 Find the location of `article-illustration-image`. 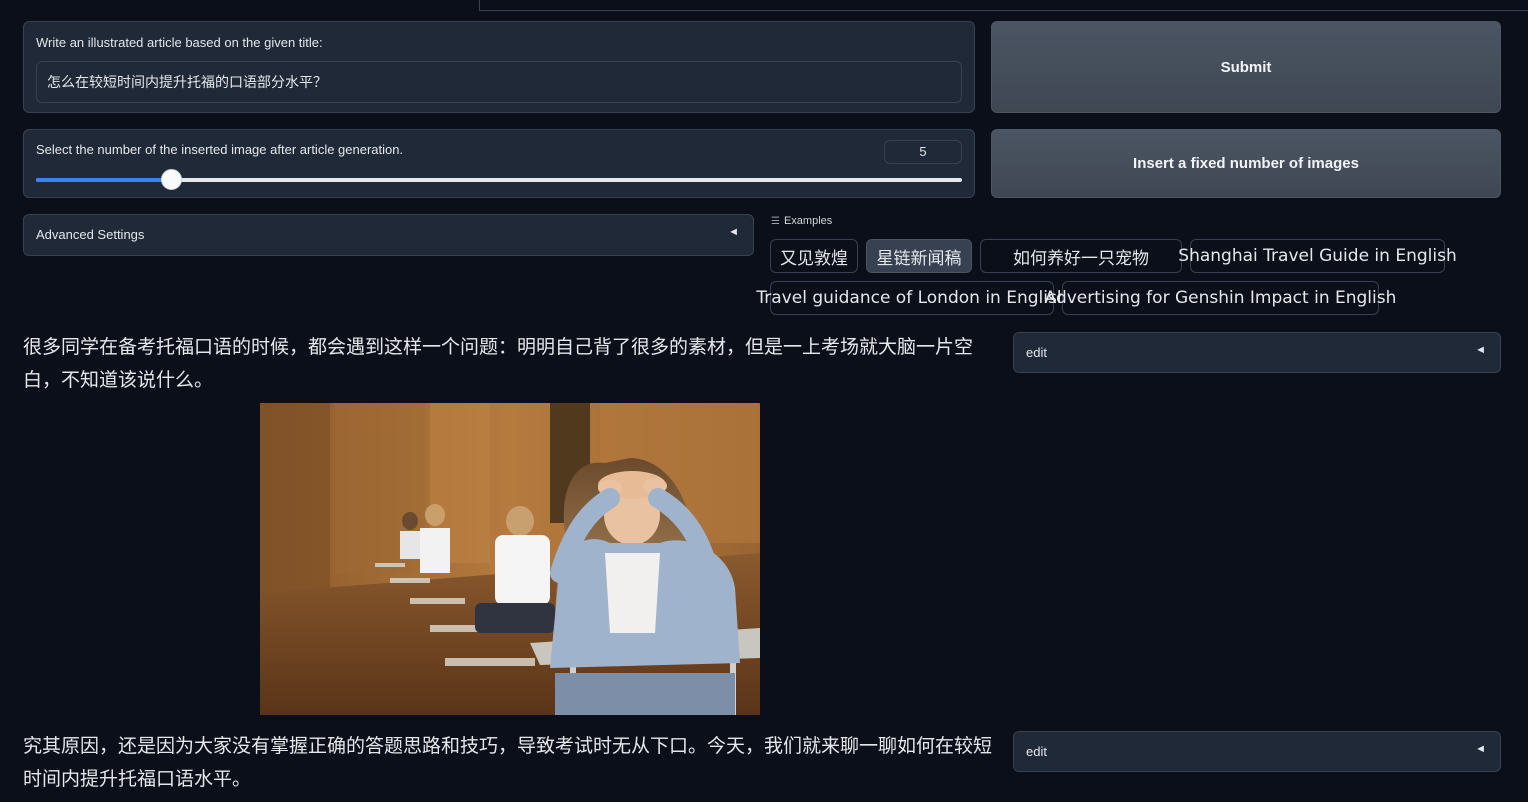

article-illustration-image is located at coordinates (510, 559).